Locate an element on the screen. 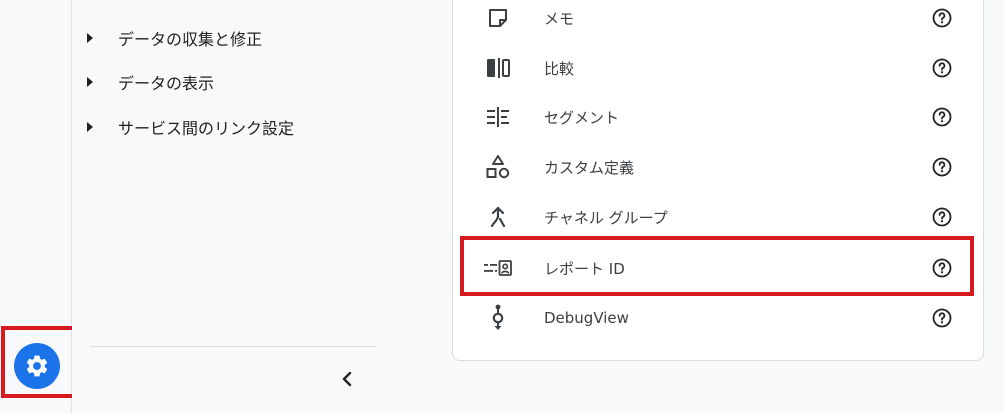 This screenshot has height=413, width=1004. compare-icon is located at coordinates (498, 68).